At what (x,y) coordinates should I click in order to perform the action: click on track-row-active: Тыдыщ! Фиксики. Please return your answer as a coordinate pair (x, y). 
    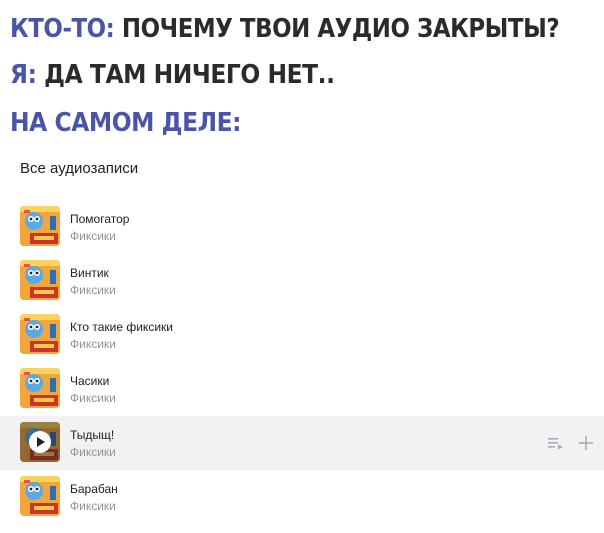
    Looking at the image, I should click on (302, 443).